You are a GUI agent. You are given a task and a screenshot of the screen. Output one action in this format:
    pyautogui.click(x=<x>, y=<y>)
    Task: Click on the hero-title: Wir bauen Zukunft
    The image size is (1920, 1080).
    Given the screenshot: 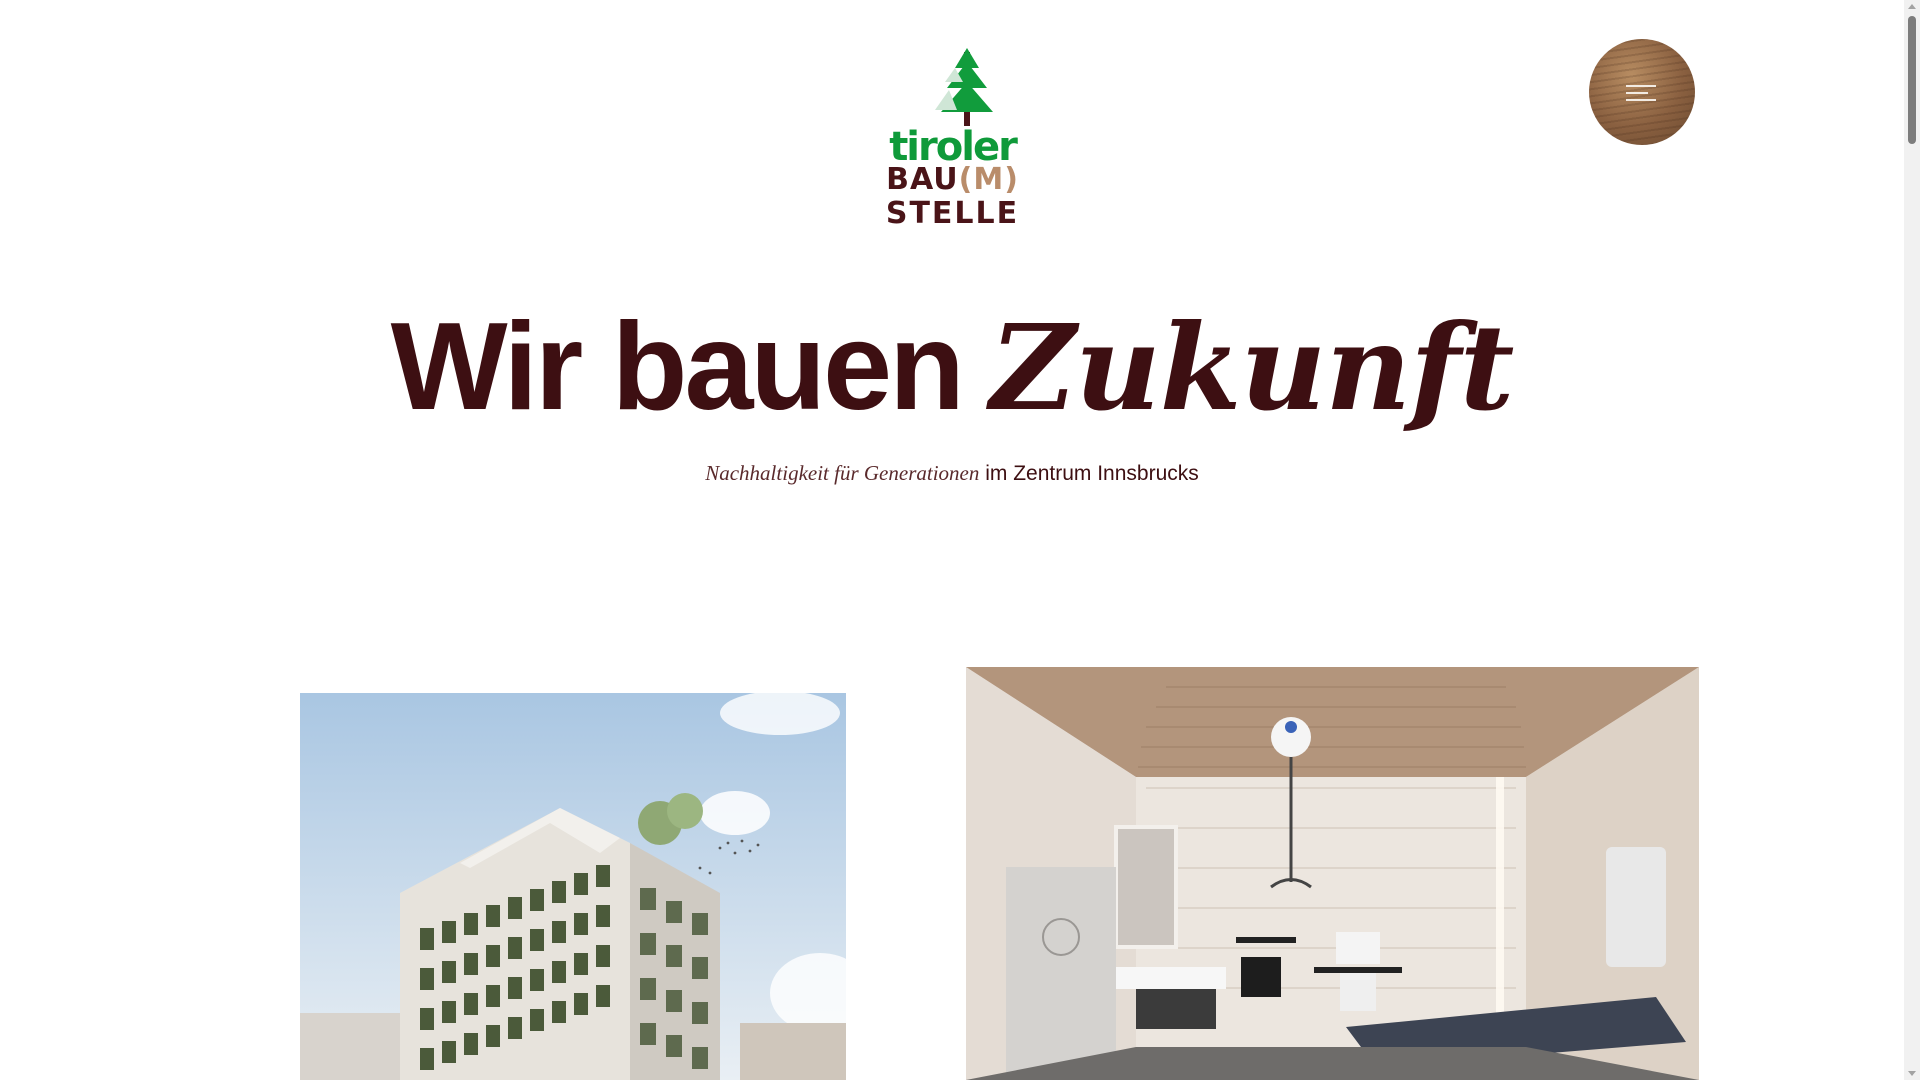 What is the action you would take?
    pyautogui.click(x=952, y=367)
    